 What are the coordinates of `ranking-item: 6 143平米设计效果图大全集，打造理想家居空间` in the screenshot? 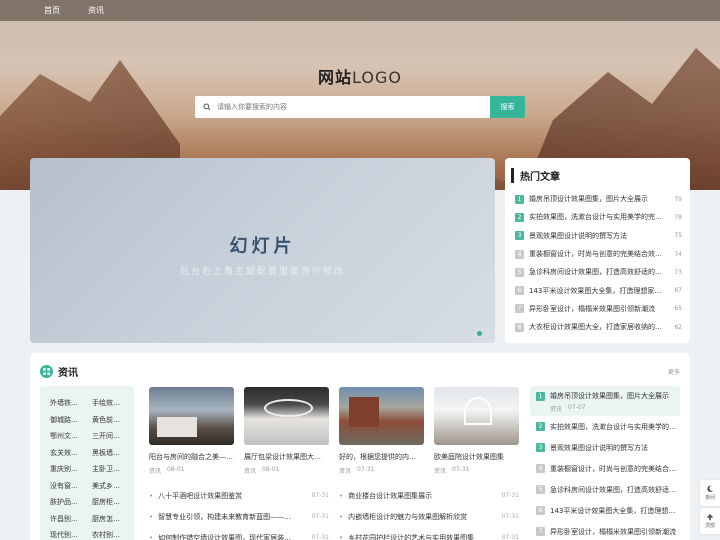 It's located at (605, 510).